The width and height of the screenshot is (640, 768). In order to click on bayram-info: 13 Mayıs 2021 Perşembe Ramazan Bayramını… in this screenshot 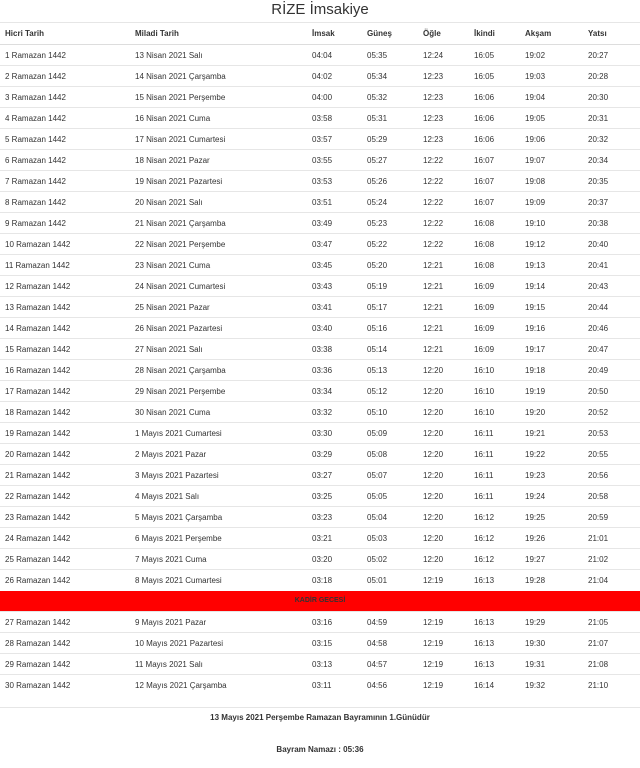, I will do `click(320, 717)`.